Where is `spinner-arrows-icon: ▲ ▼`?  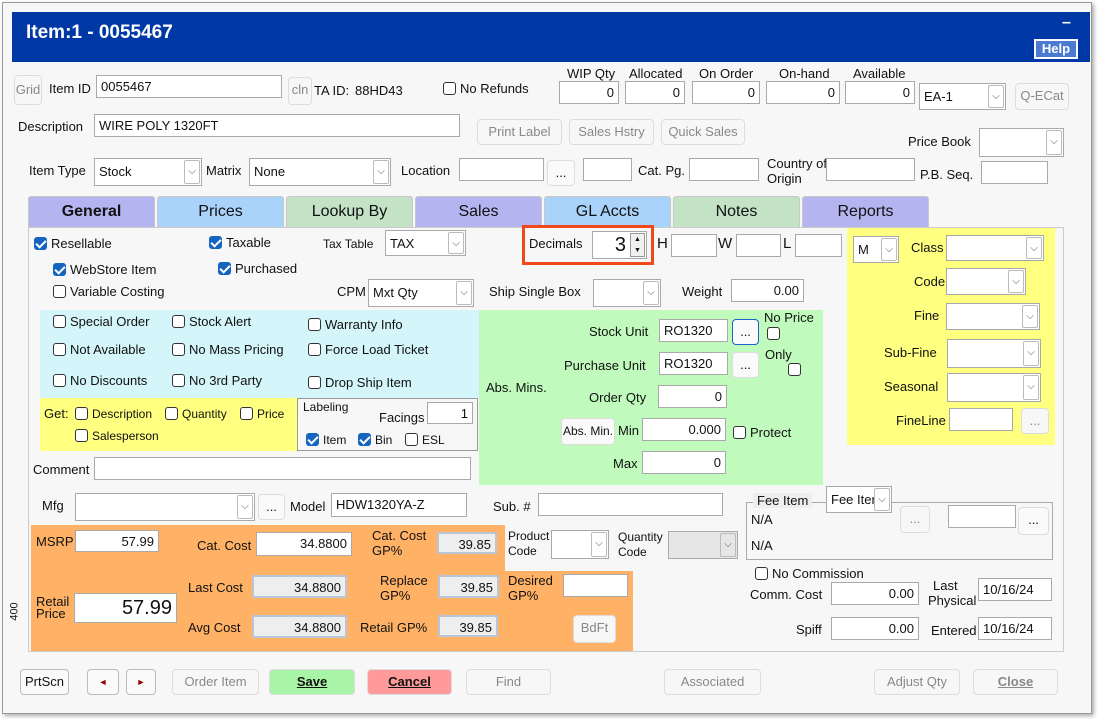
spinner-arrows-icon: ▲ ▼ is located at coordinates (637, 245).